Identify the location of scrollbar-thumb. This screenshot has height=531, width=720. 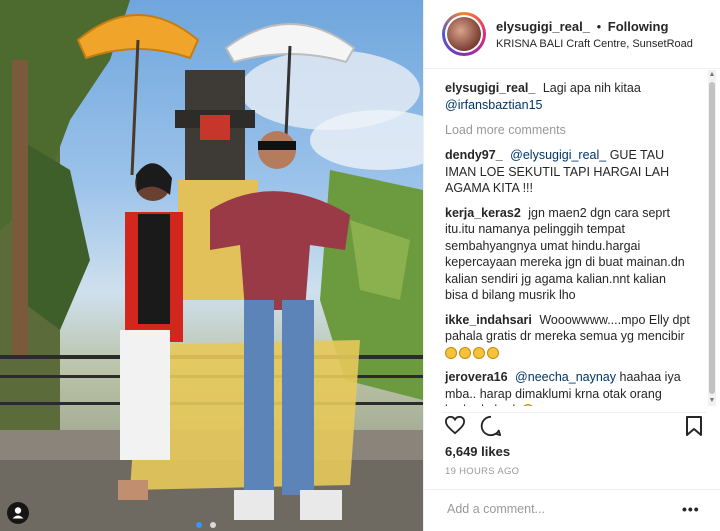
(712, 238).